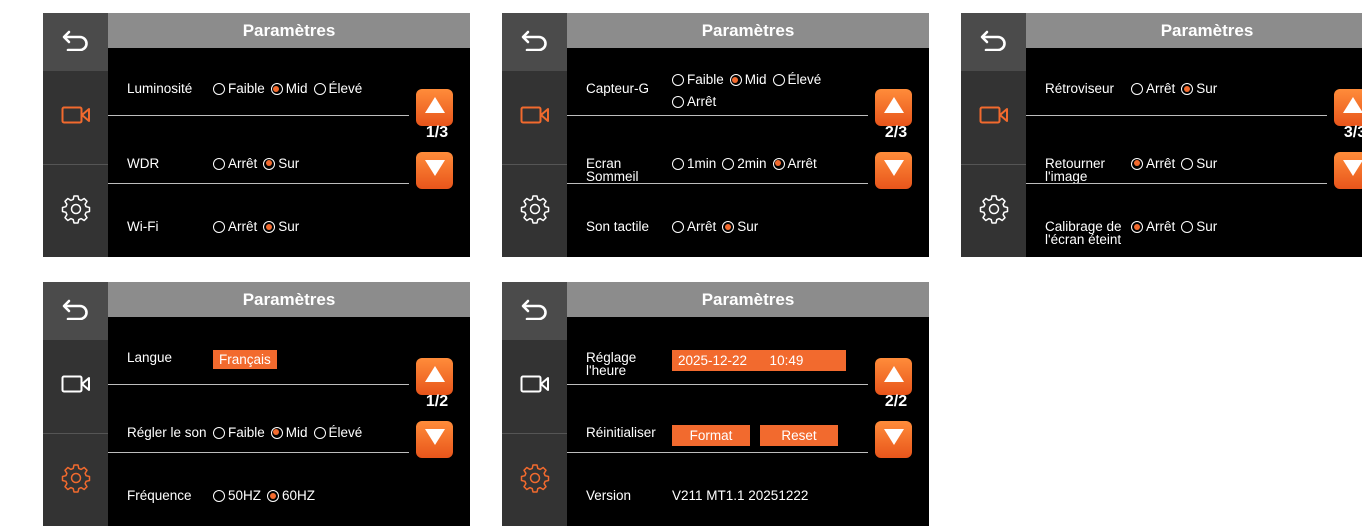  What do you see at coordinates (706, 496) in the screenshot?
I see `setting-row: VersionV211 MT1.1 20251222` at bounding box center [706, 496].